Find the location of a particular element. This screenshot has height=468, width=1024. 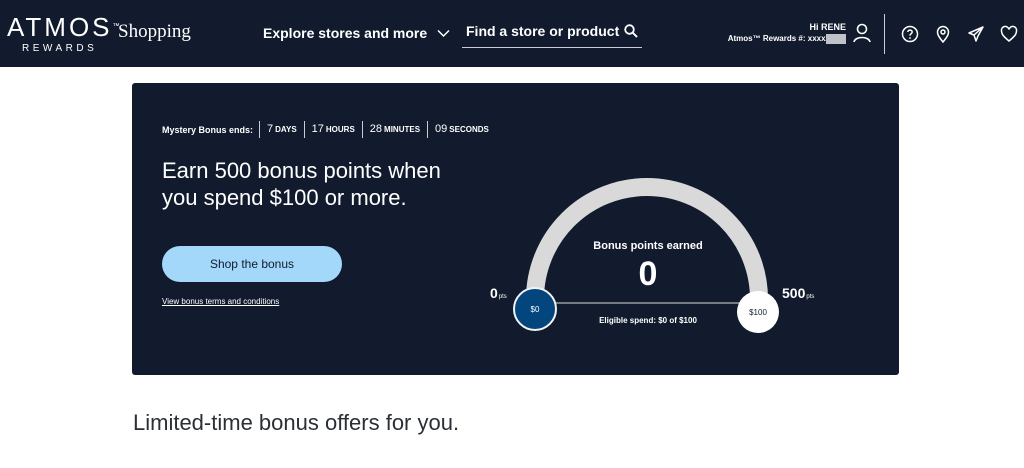

explore-stores-dropdown: Explore stores and more is located at coordinates (356, 33).